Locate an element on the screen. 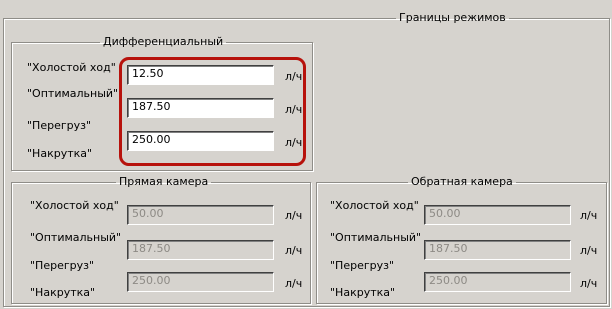  direct-idle-label: "Холостой ход" is located at coordinates (74, 205).